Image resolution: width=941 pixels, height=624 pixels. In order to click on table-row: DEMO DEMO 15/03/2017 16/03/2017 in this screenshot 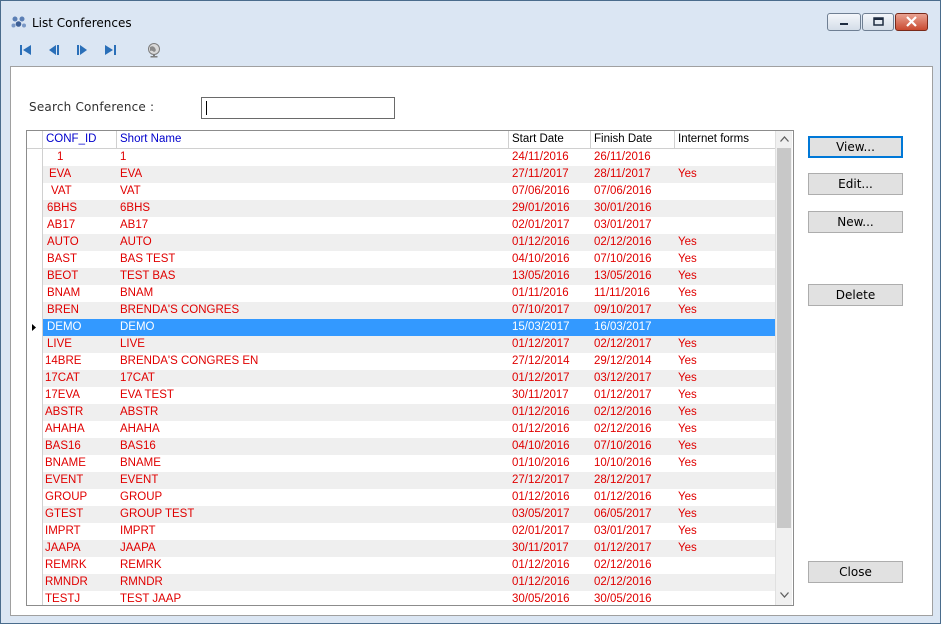, I will do `click(409, 327)`.